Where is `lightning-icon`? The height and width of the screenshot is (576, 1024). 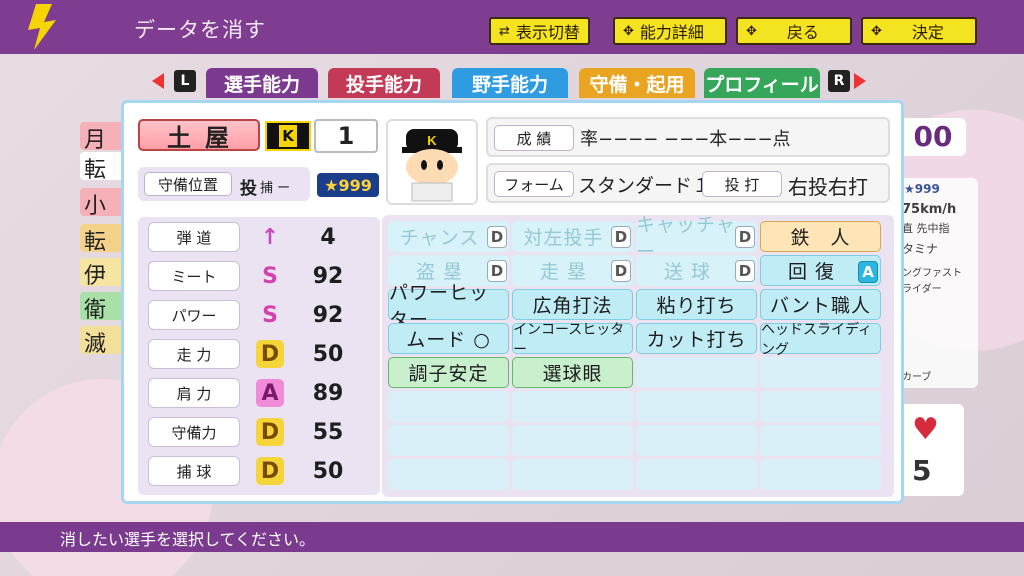
lightning-icon is located at coordinates (42, 27).